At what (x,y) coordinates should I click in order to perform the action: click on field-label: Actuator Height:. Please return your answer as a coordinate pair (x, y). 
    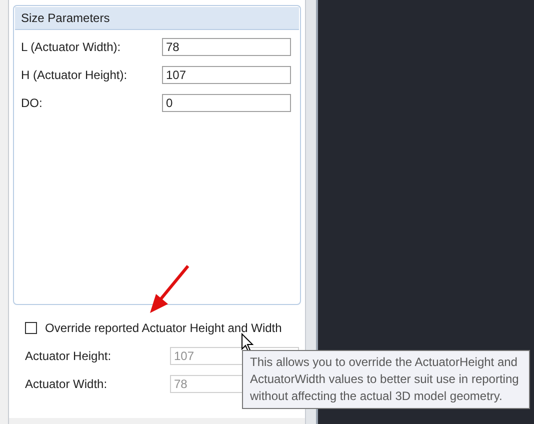
    Looking at the image, I should click on (68, 356).